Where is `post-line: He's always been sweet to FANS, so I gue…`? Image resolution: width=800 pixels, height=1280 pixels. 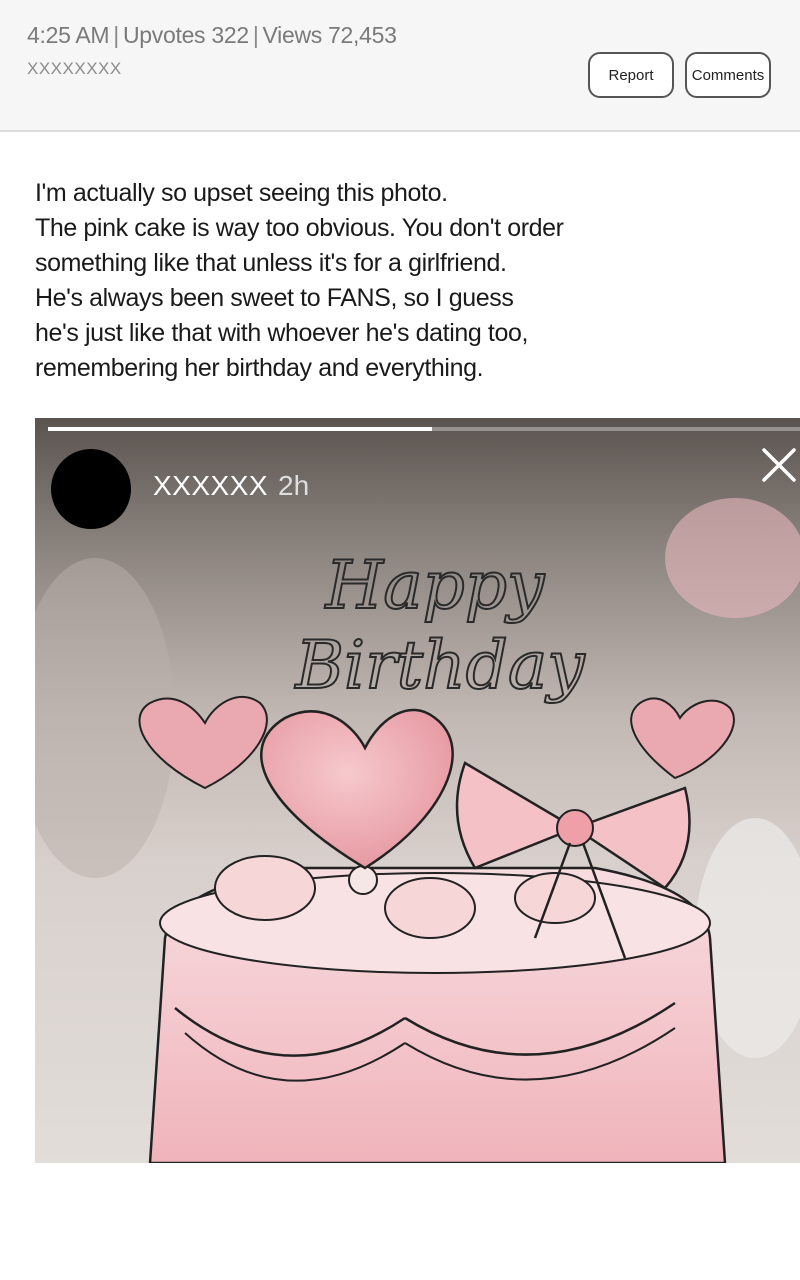 post-line: He's always been sweet to FANS, so I gue… is located at coordinates (274, 298).